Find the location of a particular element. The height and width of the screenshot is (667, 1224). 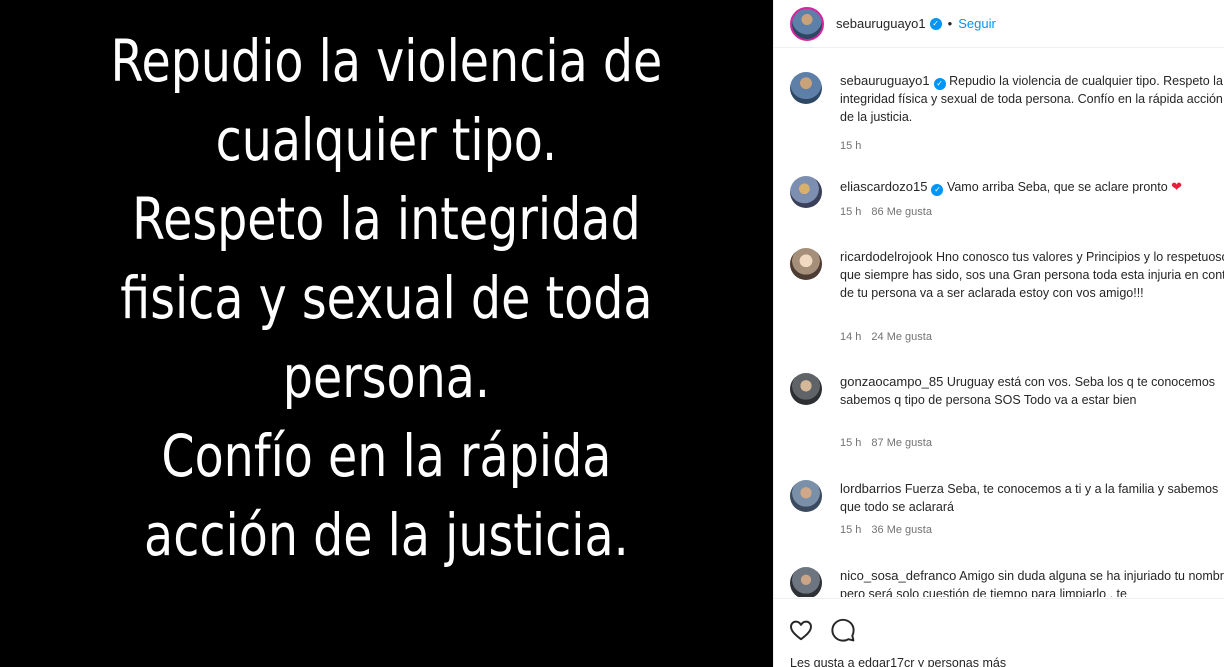

comment-likes: 24 Me gusta is located at coordinates (901, 337).